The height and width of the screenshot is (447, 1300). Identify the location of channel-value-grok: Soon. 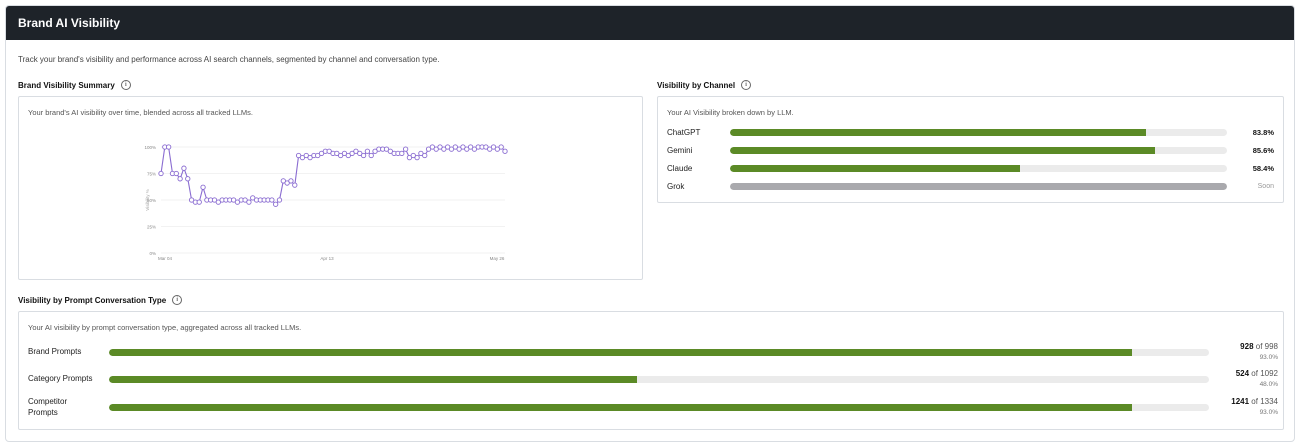
(1265, 186).